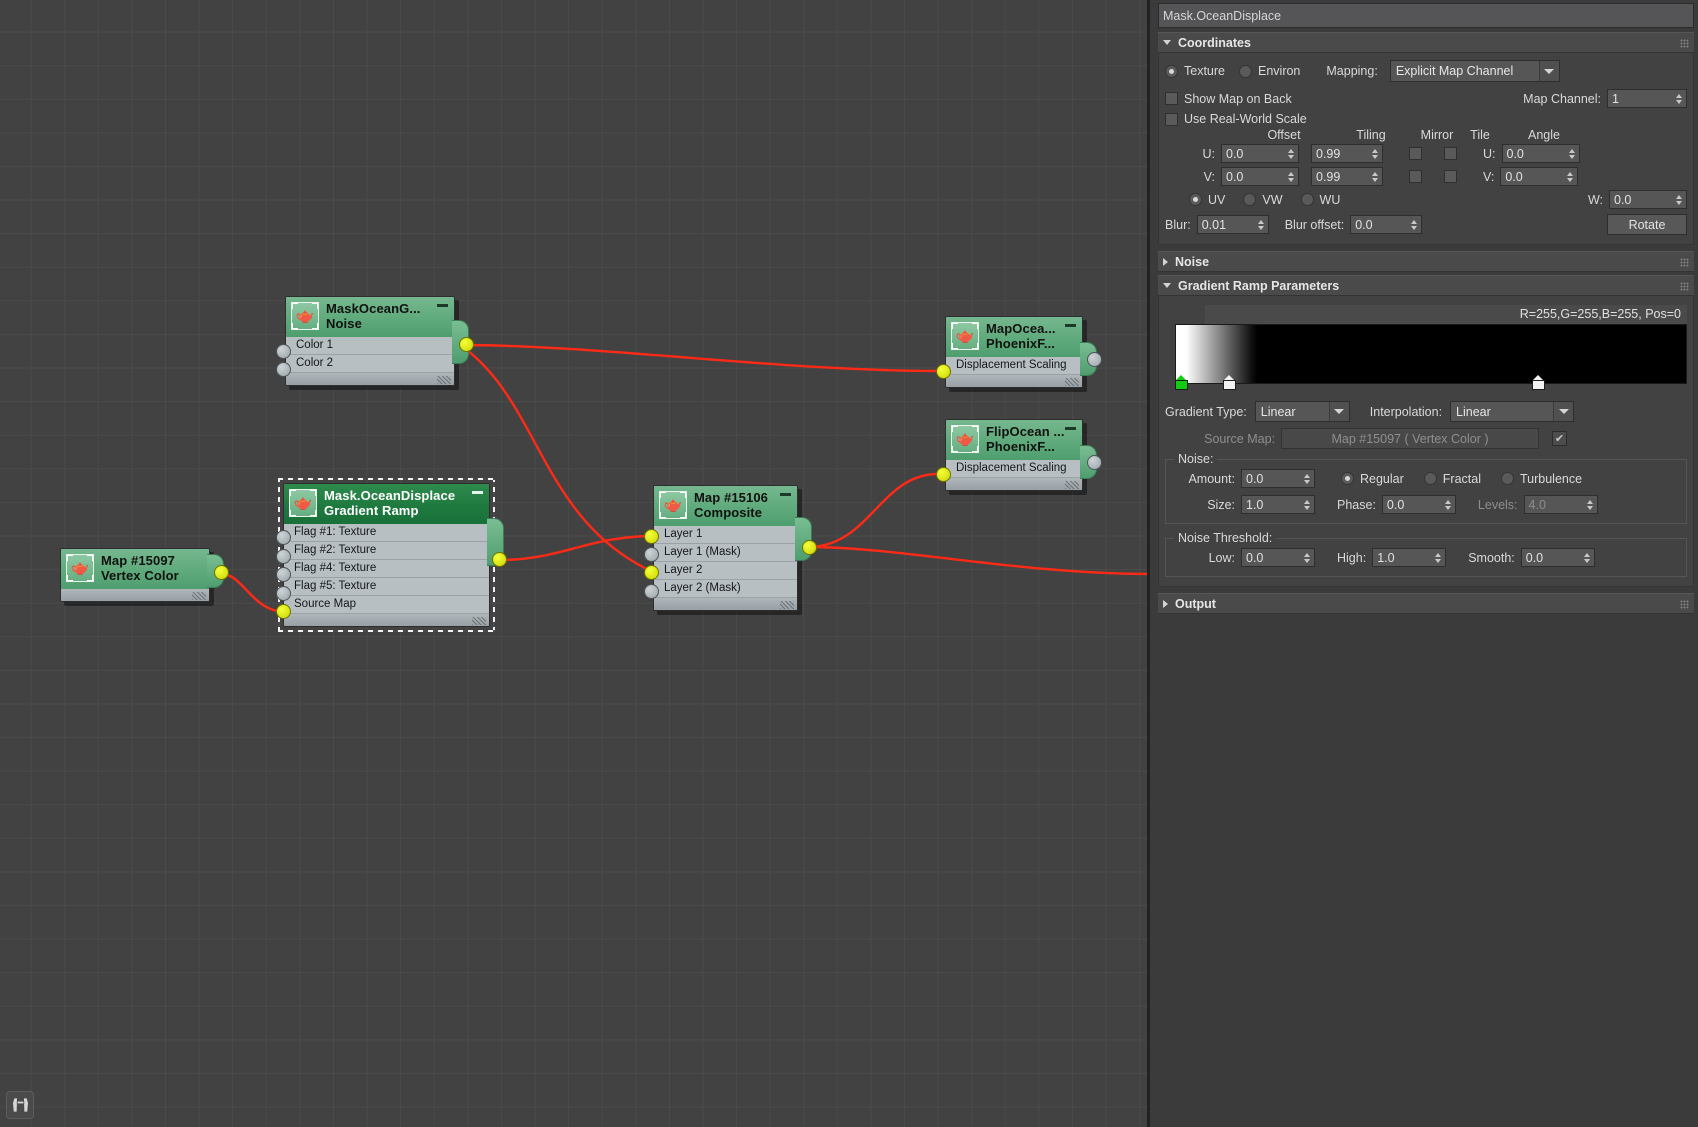  I want to click on rotate-button: Rotate, so click(1647, 224).